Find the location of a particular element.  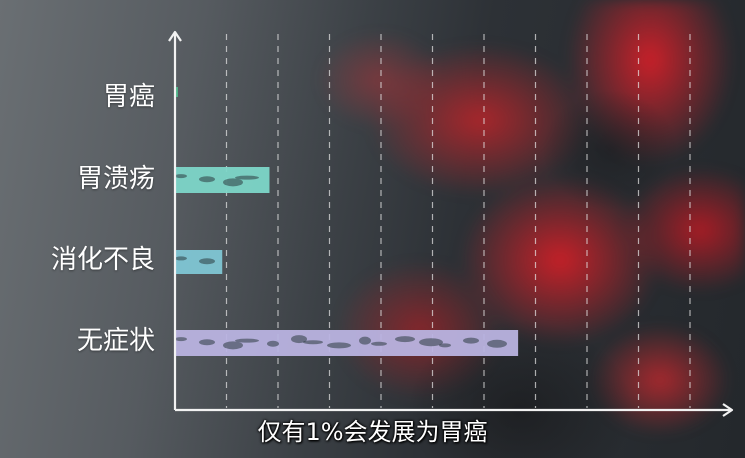

video-subtitle: 仅有1%会发展为胃癌 is located at coordinates (372, 432).